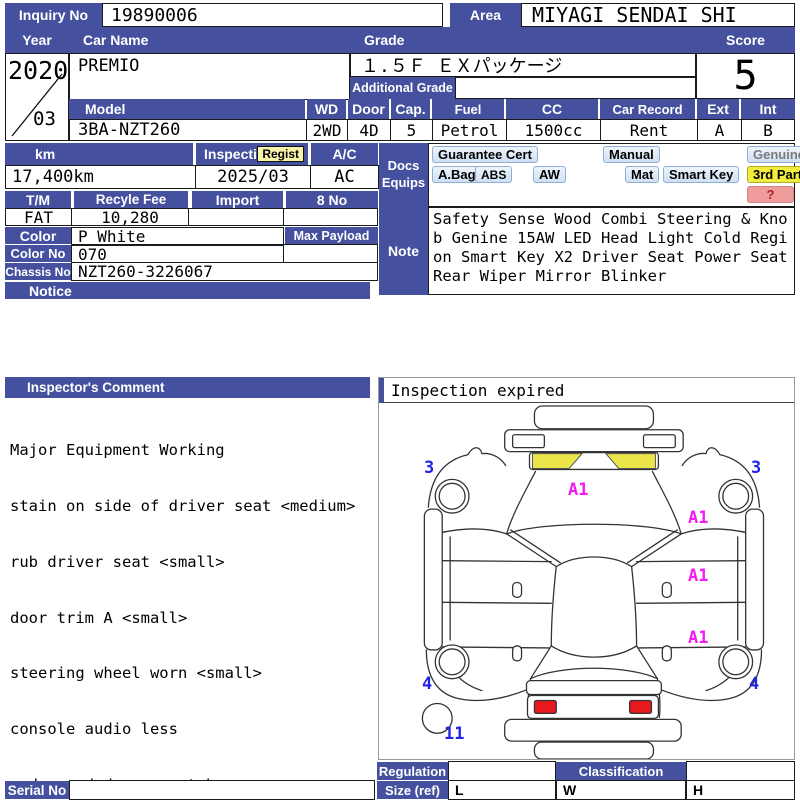 Image resolution: width=800 pixels, height=800 pixels. What do you see at coordinates (740, 790) in the screenshot?
I see `size-h-value: H` at bounding box center [740, 790].